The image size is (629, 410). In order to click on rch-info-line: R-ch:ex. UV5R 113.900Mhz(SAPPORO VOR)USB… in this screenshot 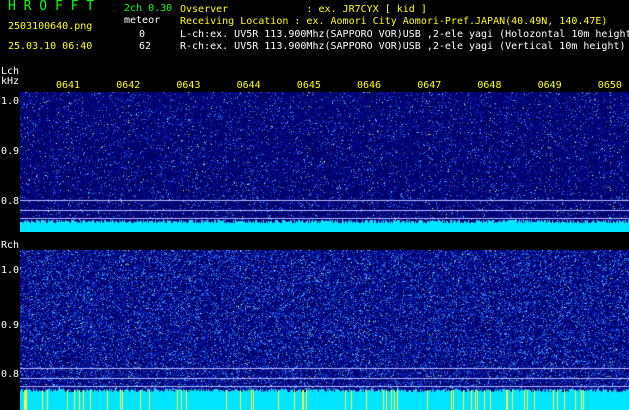, I will do `click(403, 46)`.